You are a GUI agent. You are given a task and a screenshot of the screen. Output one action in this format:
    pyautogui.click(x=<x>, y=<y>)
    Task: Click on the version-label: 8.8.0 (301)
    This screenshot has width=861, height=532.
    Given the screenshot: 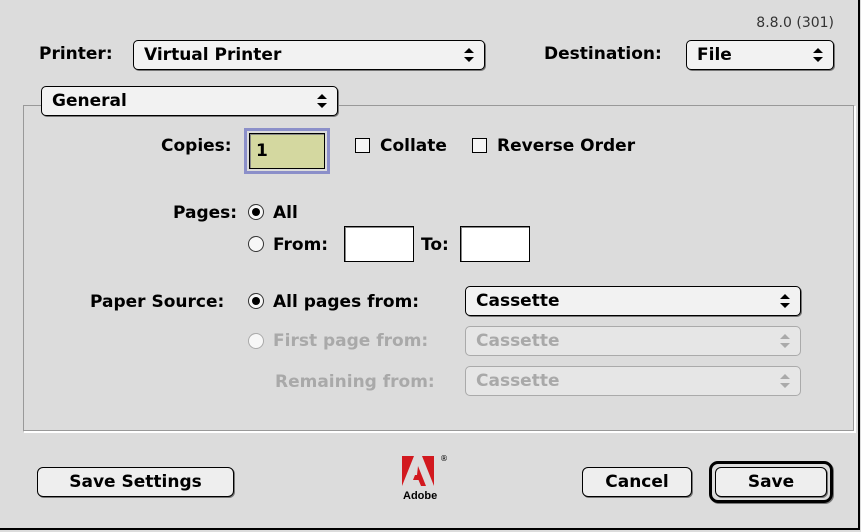 What is the action you would take?
    pyautogui.click(x=795, y=23)
    